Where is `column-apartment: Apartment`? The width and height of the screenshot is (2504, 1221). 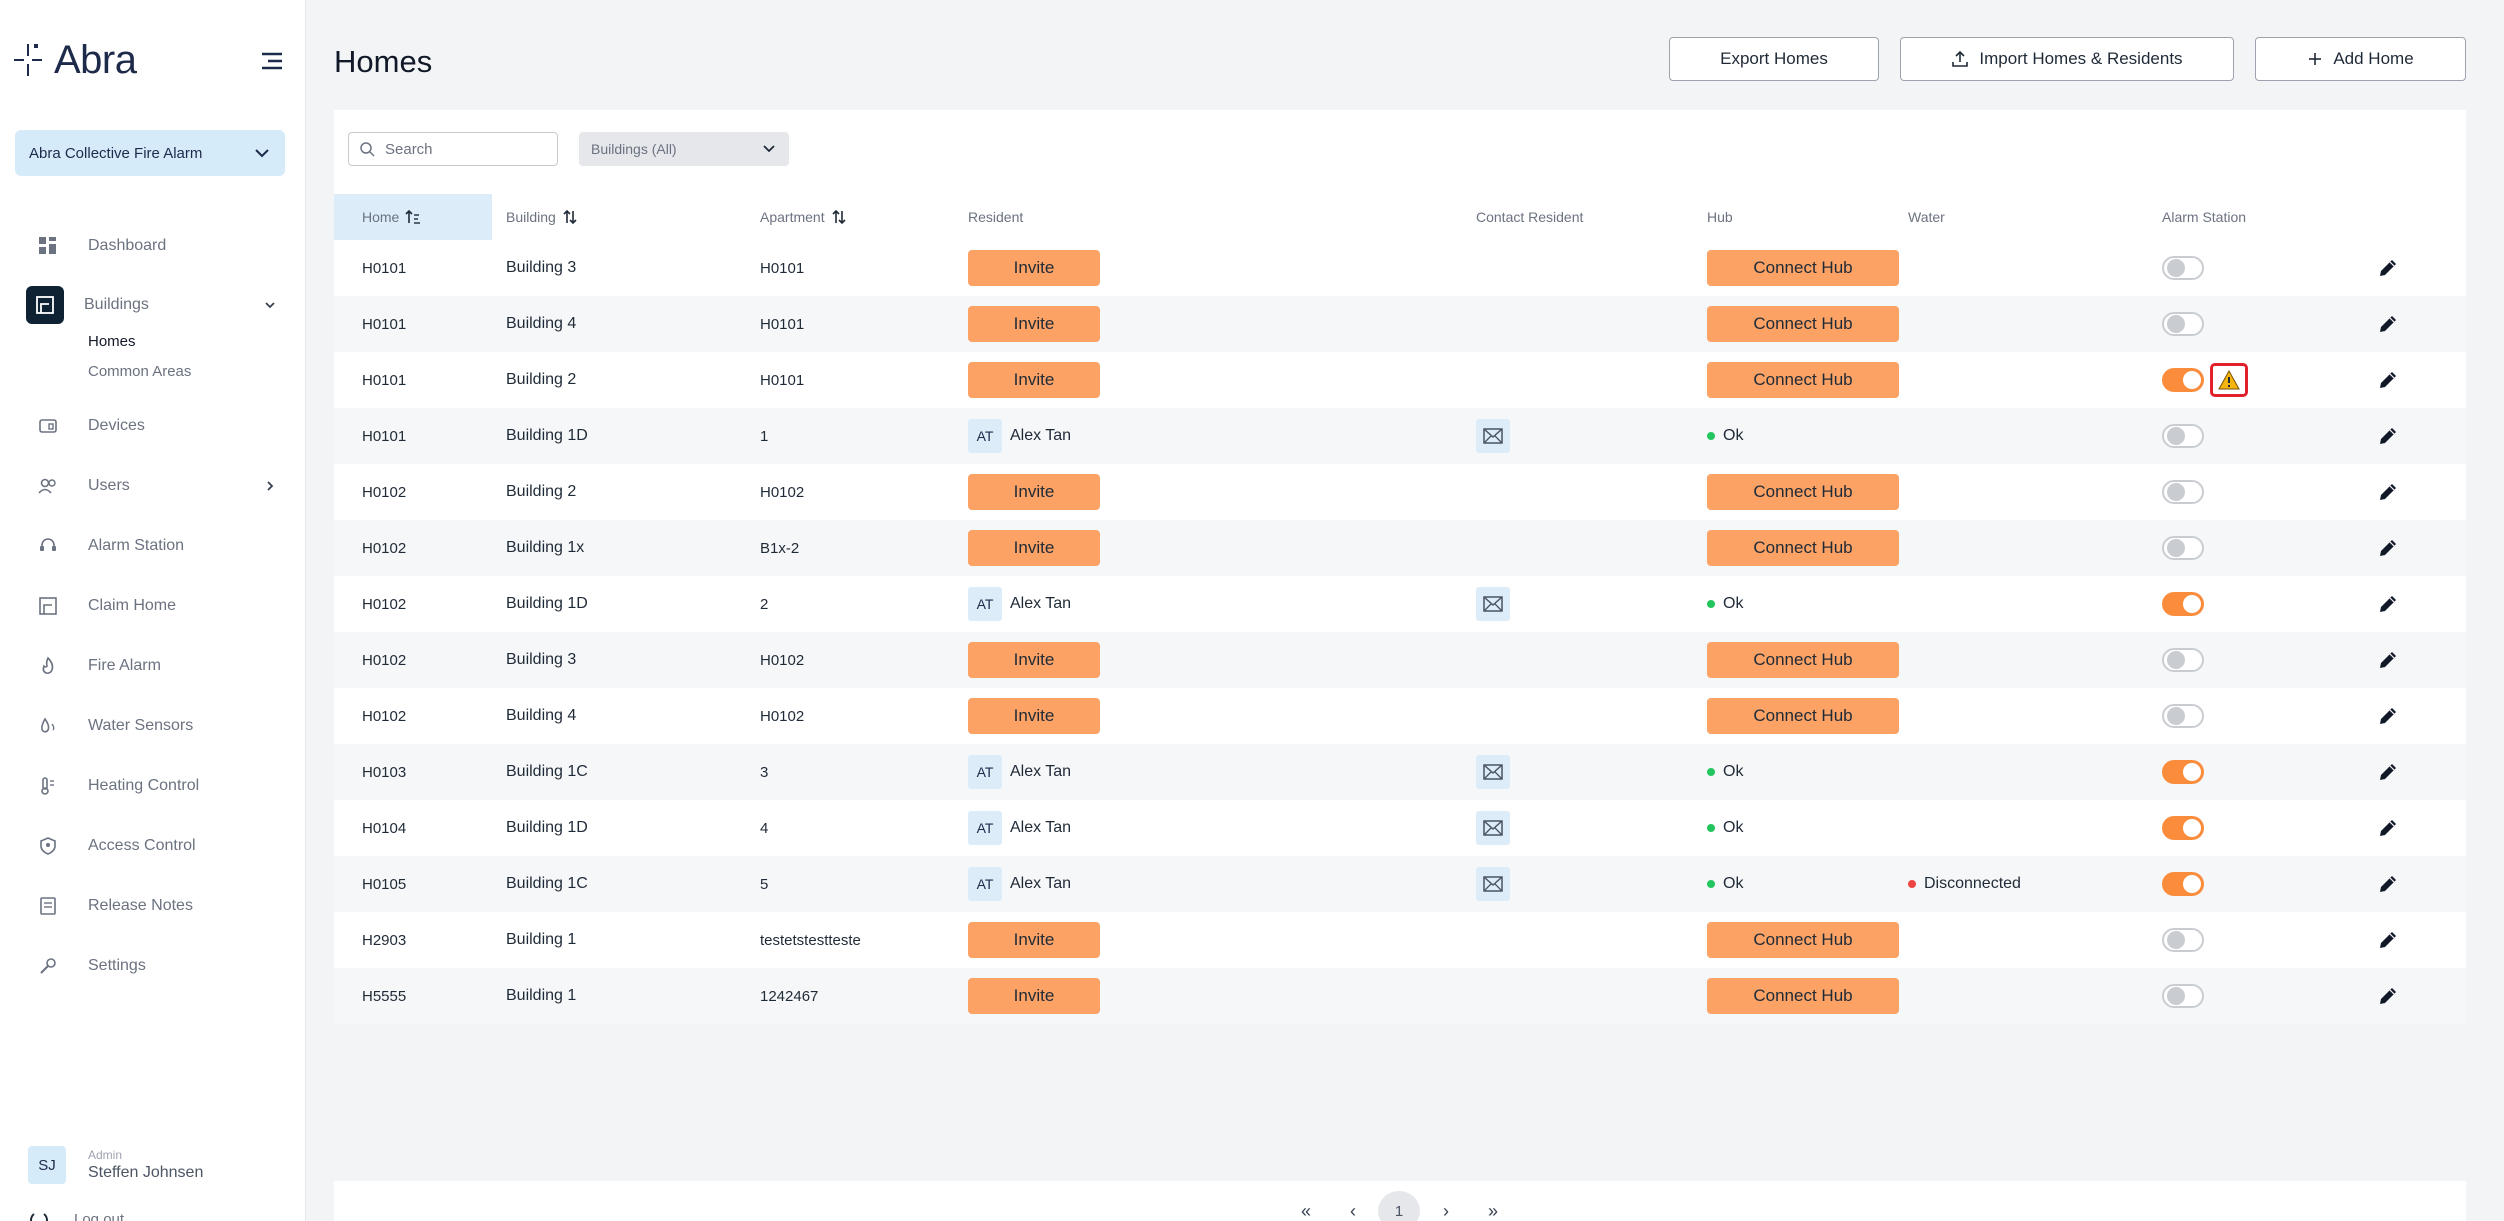 column-apartment: Apartment is located at coordinates (803, 217).